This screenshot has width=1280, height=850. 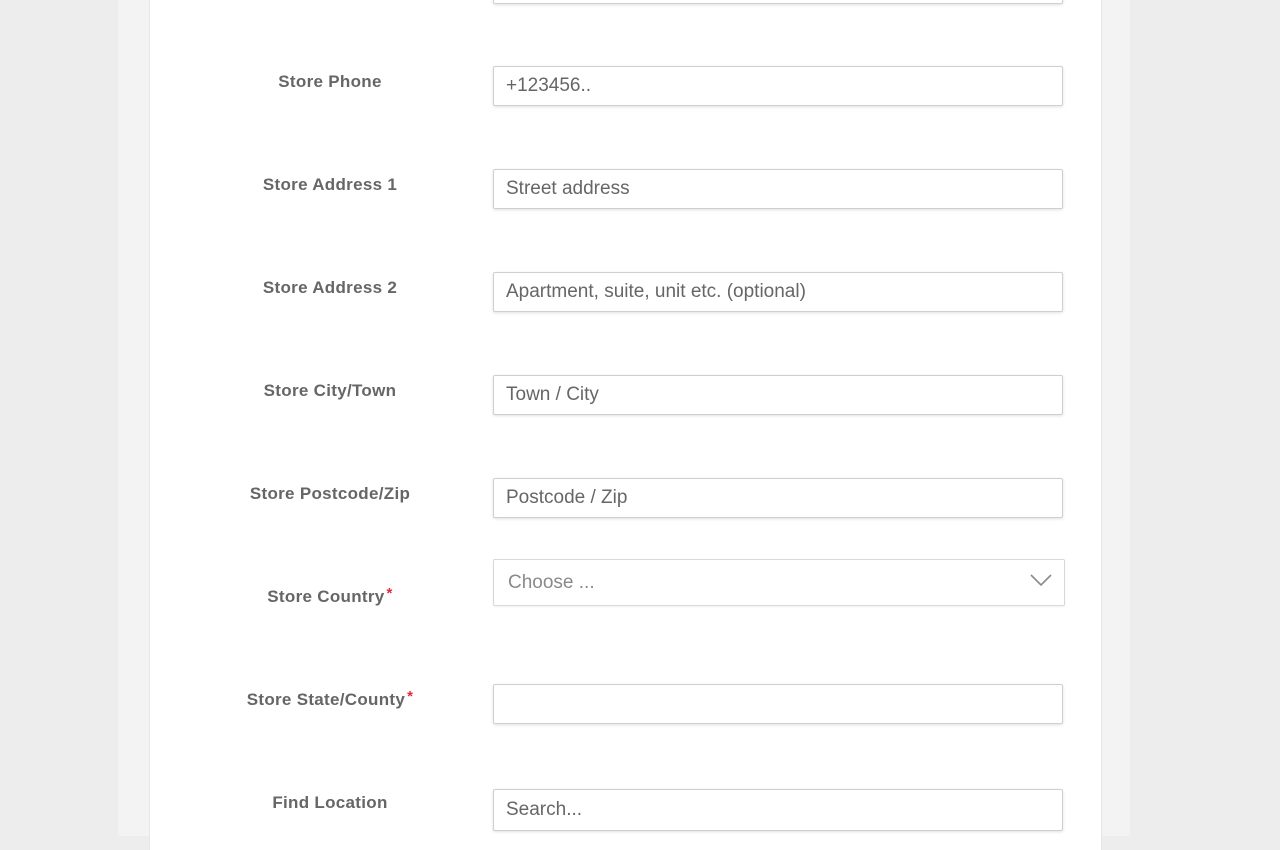 I want to click on store-address-1-box, so click(x=778, y=189).